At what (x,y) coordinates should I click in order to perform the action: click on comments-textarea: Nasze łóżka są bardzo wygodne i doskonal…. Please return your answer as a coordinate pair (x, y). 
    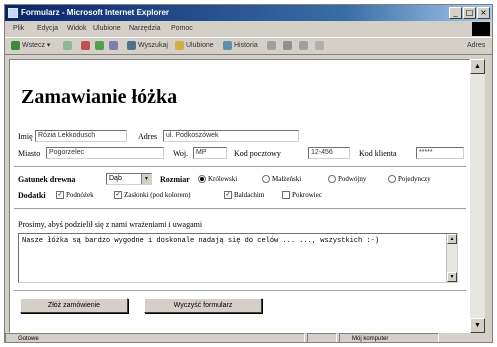
    Looking at the image, I should click on (238, 258).